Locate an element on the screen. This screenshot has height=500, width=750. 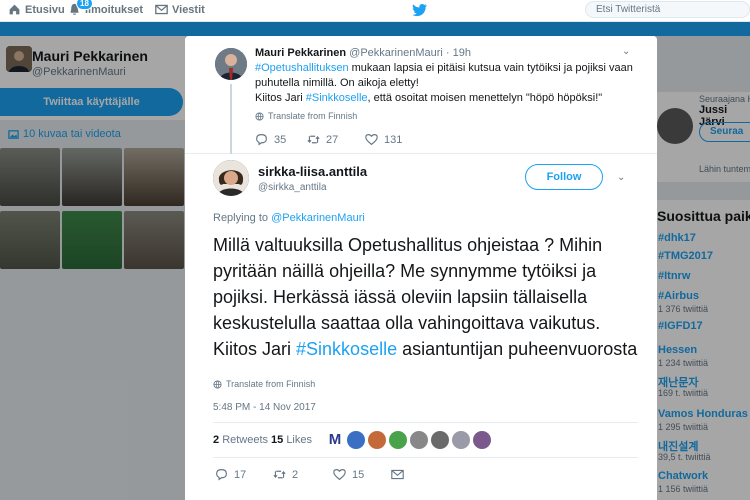
reply-count: 35 is located at coordinates (280, 139).